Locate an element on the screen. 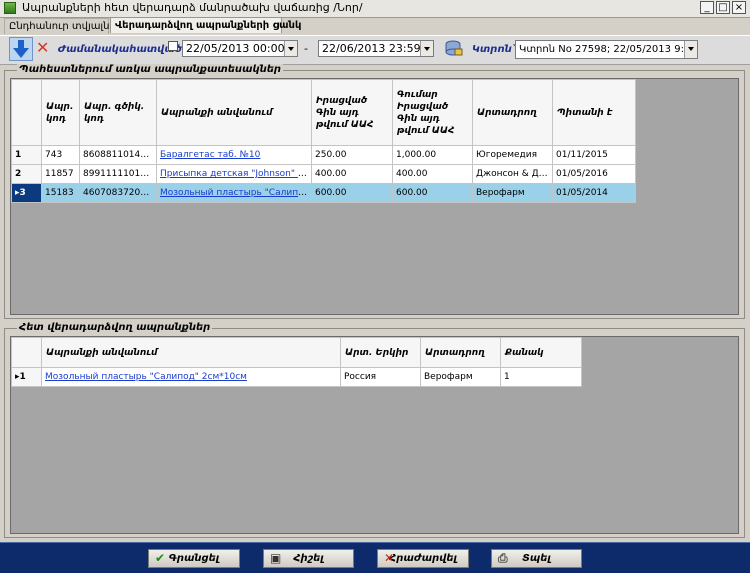 The image size is (750, 573). row-number: ▸3 is located at coordinates (26, 193).